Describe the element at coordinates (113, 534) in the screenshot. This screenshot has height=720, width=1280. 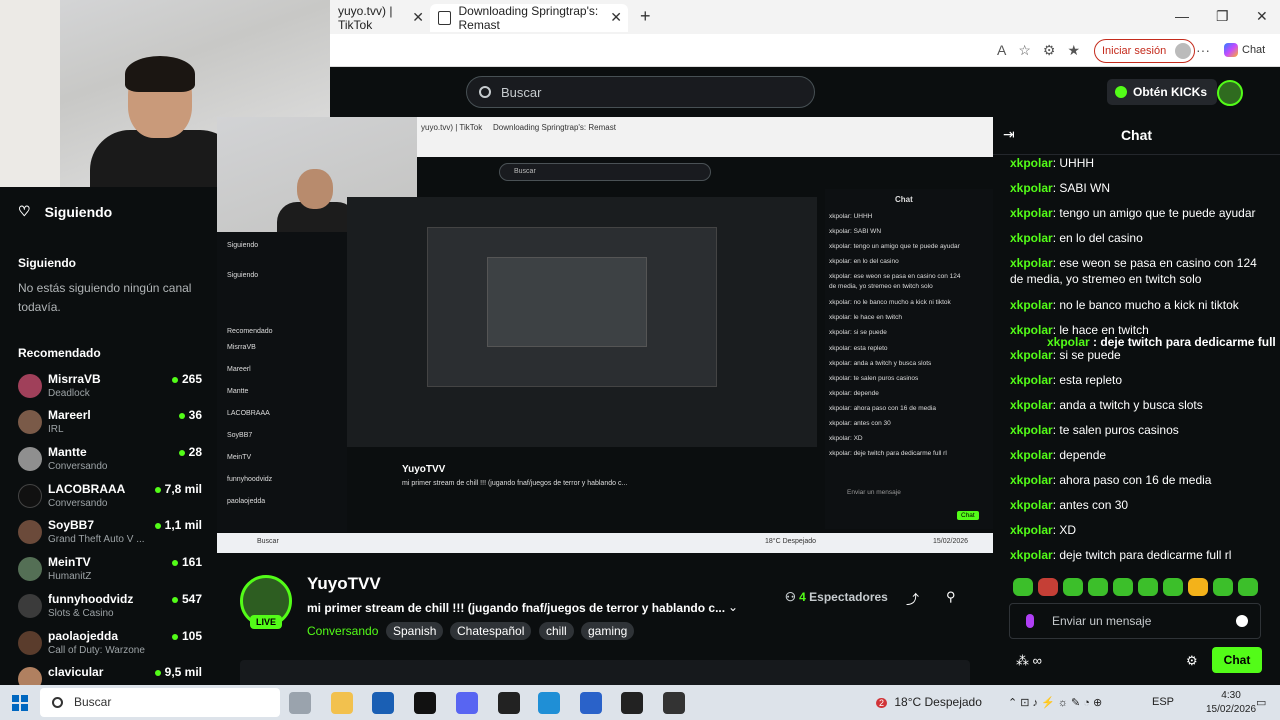
I see `sidebar-channel: SoyBB7 Grand Theft Auto V ... 1,1 mil` at that location.